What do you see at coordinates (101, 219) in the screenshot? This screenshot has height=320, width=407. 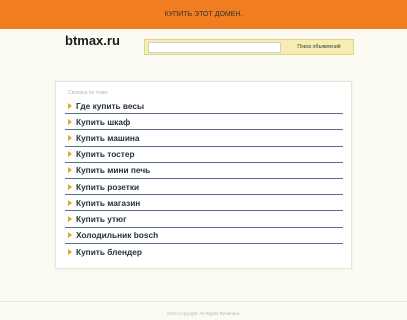 I see `related-link: Купить утюг` at bounding box center [101, 219].